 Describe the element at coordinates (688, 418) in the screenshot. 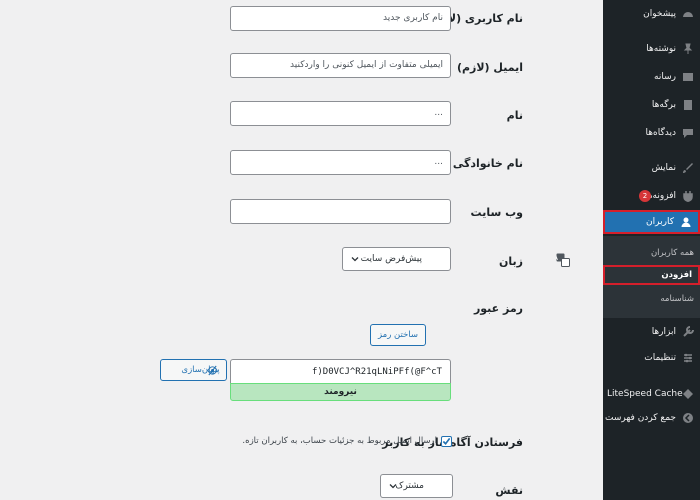

I see `collapse-icon` at that location.